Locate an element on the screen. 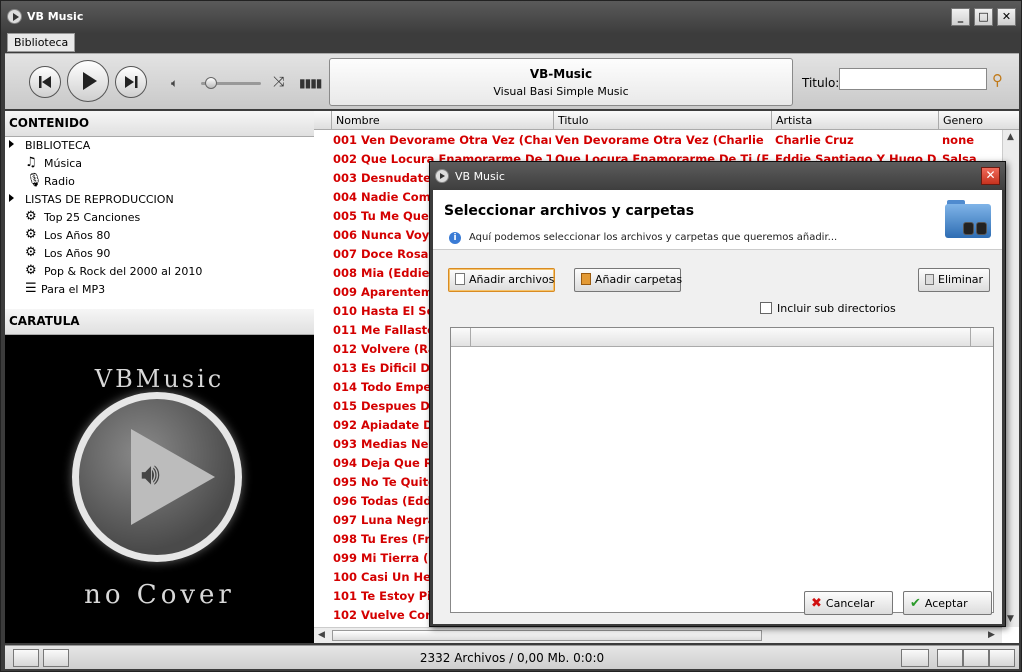  previous-button is located at coordinates (45, 82).